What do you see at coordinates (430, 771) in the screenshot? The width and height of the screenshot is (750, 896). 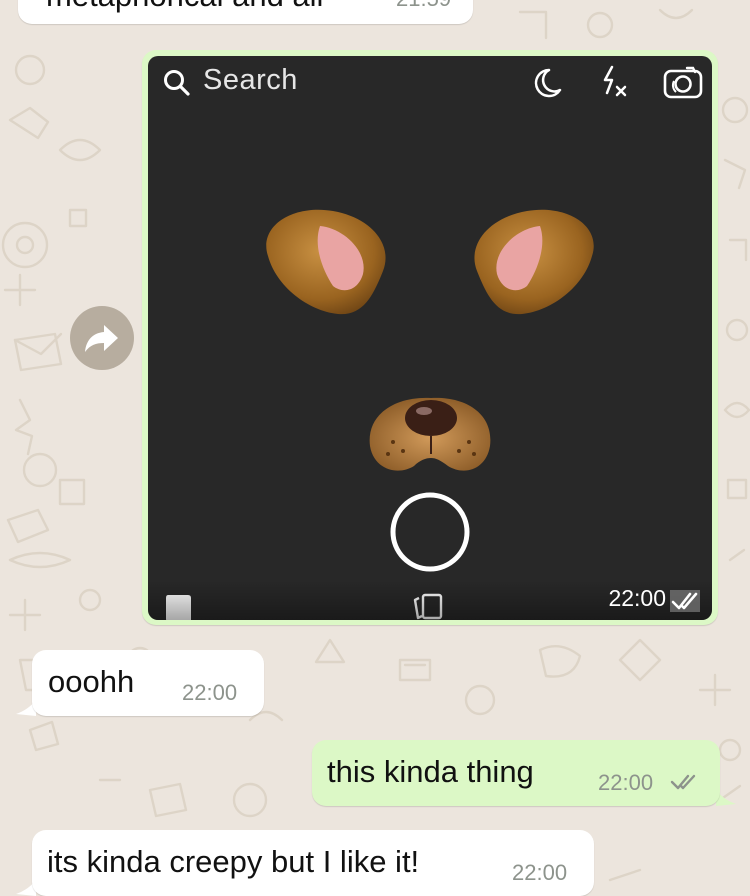 I see `message-text: this kinda thing` at bounding box center [430, 771].